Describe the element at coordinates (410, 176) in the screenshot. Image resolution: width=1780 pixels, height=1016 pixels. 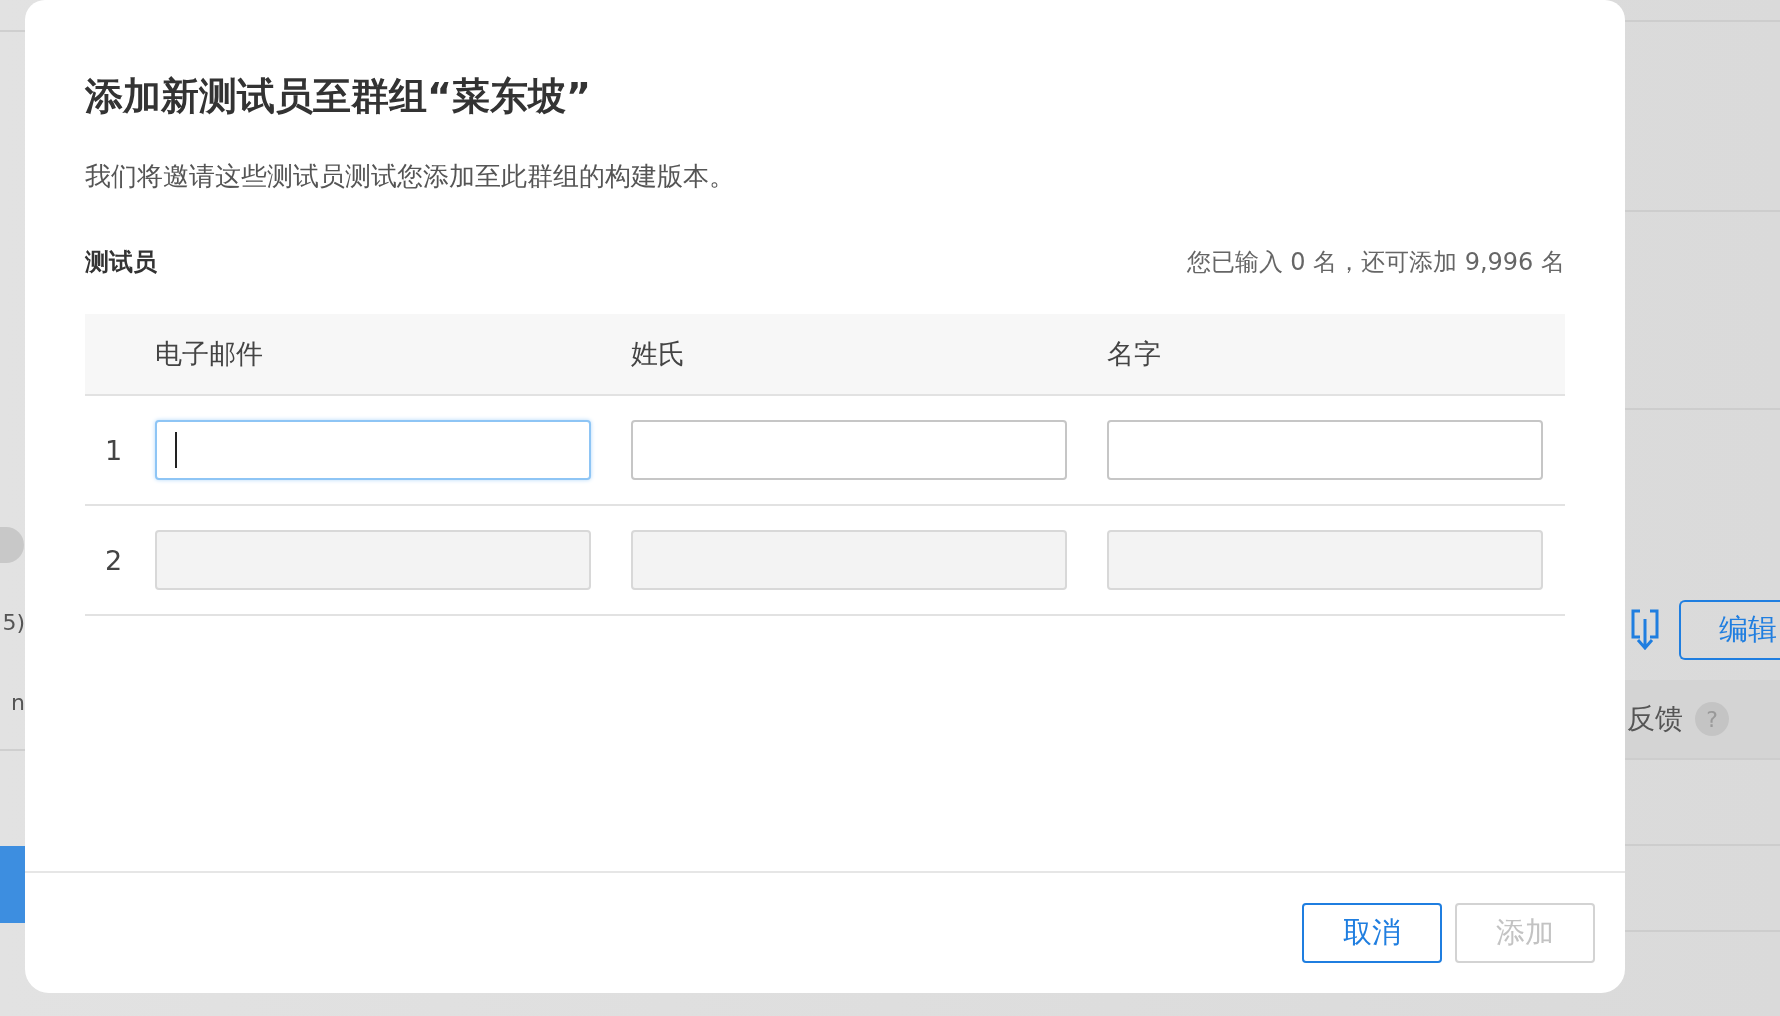
I see `dialog-description: 我们将邀请这些测试员测试您添加至此群组的构建版本。` at that location.